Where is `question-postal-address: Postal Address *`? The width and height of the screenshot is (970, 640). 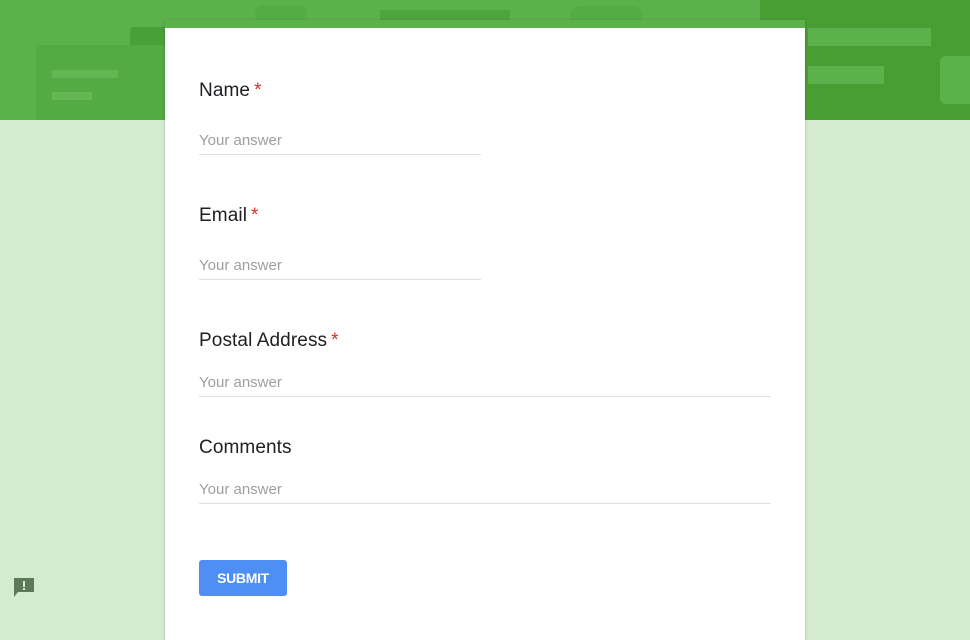
question-postal-address: Postal Address * is located at coordinates (485, 363).